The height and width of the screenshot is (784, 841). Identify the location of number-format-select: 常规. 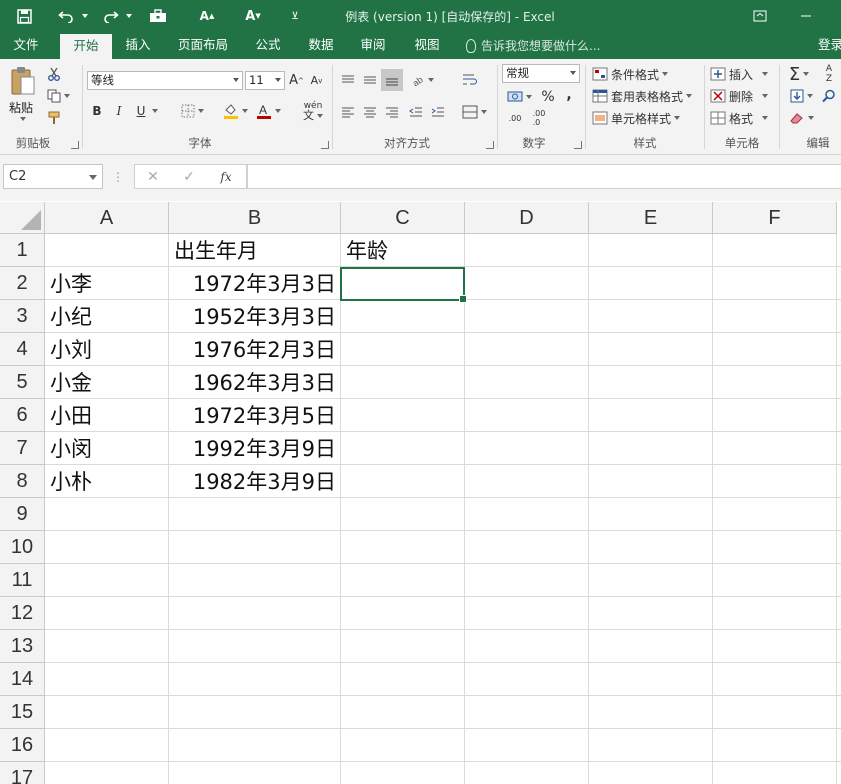
(541, 73).